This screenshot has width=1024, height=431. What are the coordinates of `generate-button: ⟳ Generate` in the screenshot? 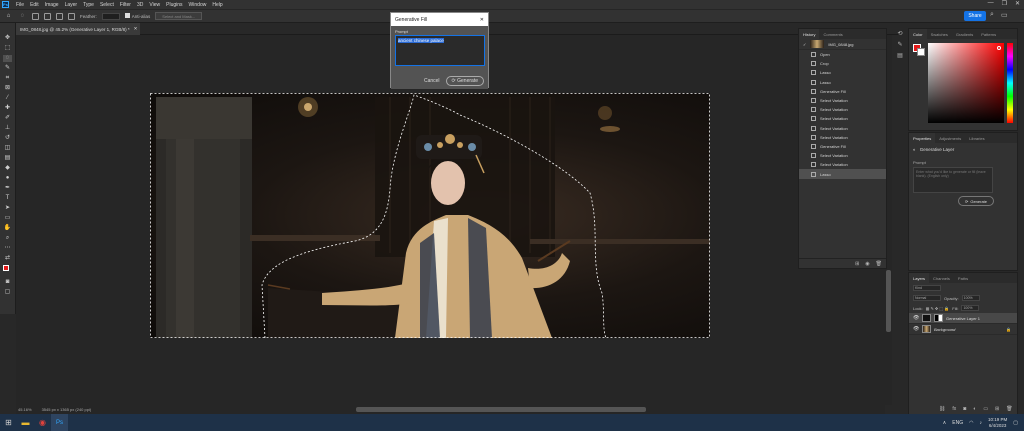 It's located at (464, 81).